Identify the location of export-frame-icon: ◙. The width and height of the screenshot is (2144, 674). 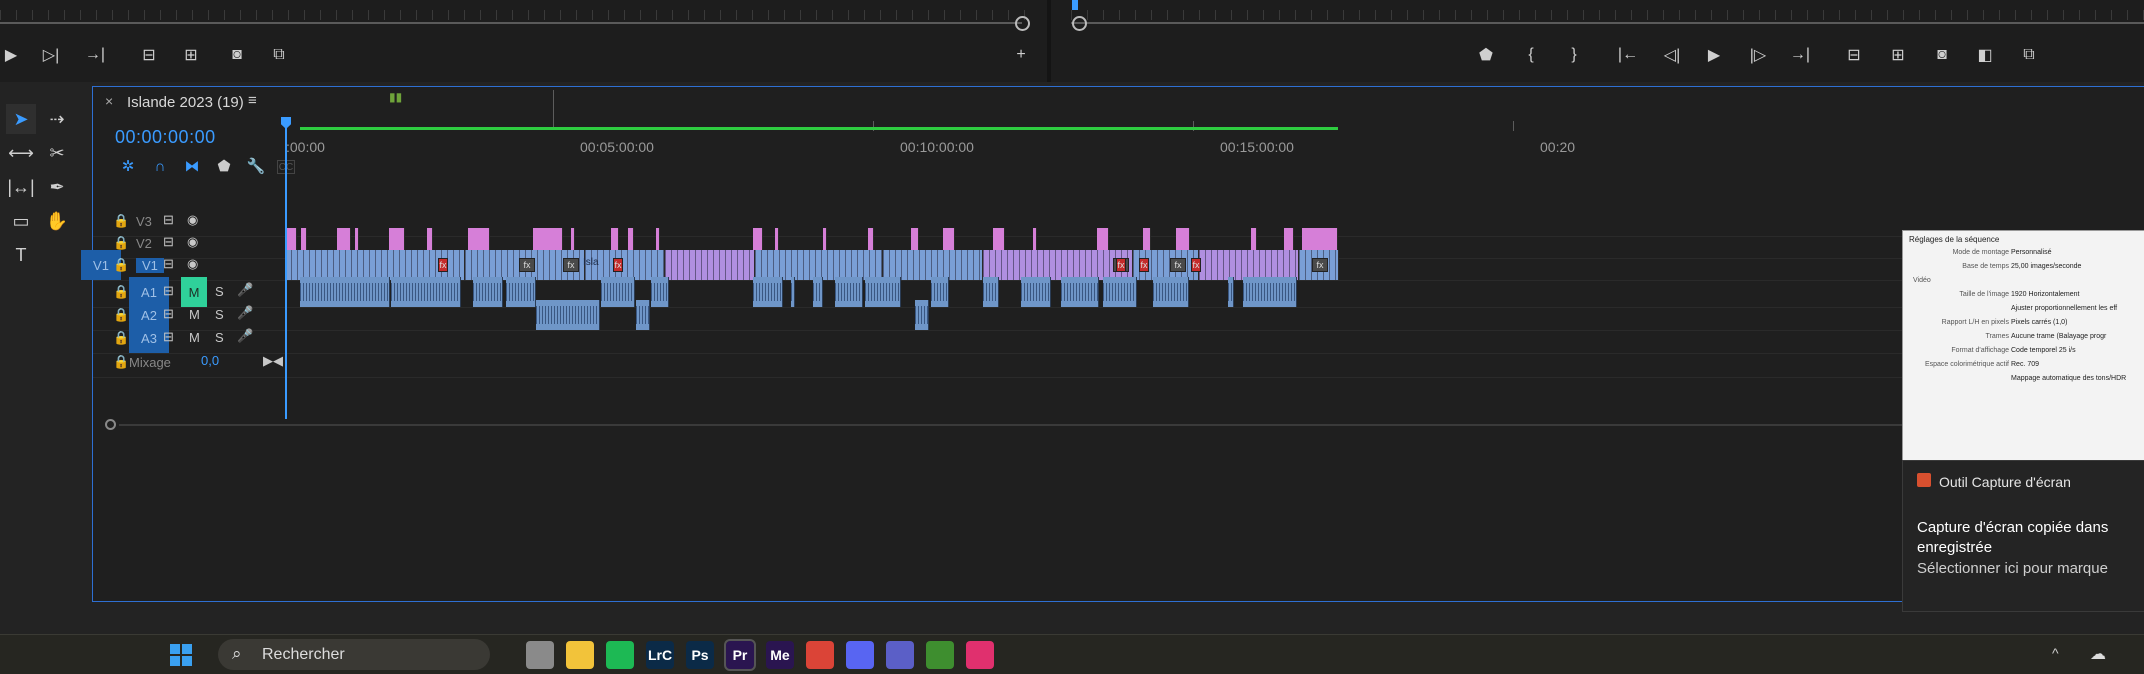
(237, 55).